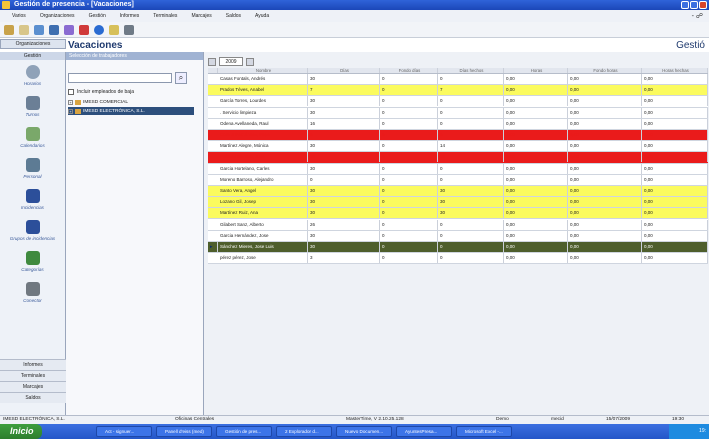 Image resolution: width=709 pixels, height=439 pixels. I want to click on tree-node-selected: + IMESD ELECTRÓNICA, S.L., so click(131, 111).